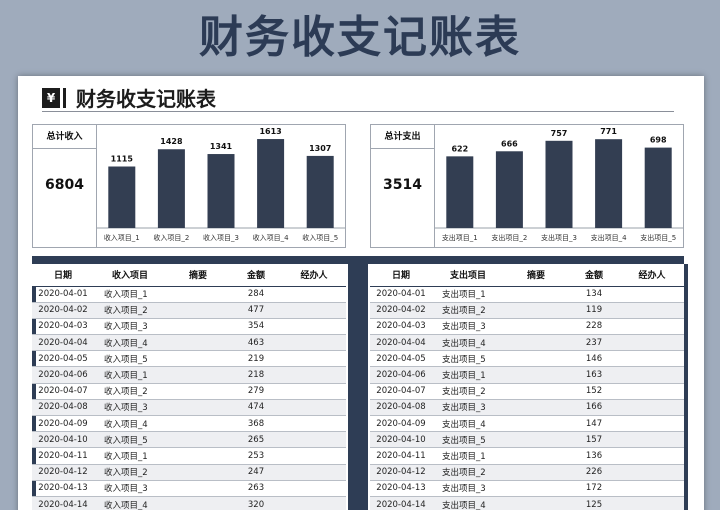  What do you see at coordinates (256, 327) in the screenshot?
I see `cell-amount: 354` at bounding box center [256, 327].